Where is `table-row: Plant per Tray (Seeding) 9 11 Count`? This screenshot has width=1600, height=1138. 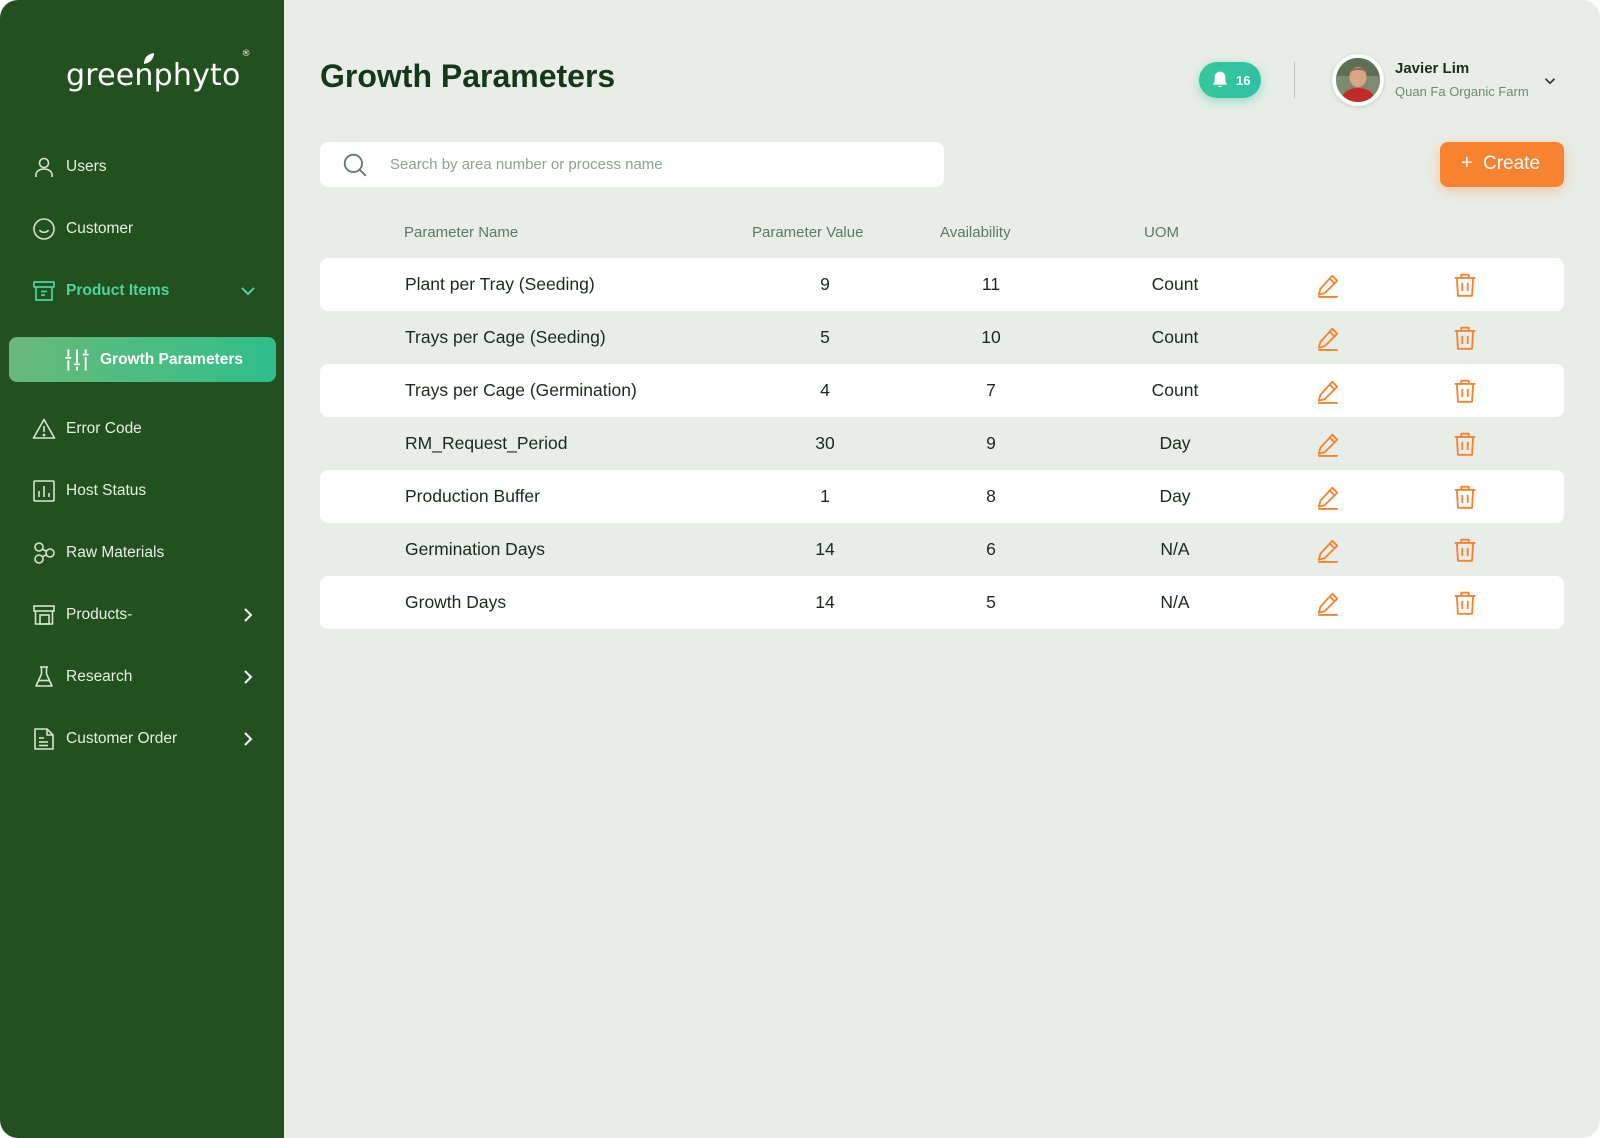
table-row: Plant per Tray (Seeding) 9 11 Count is located at coordinates (942, 284).